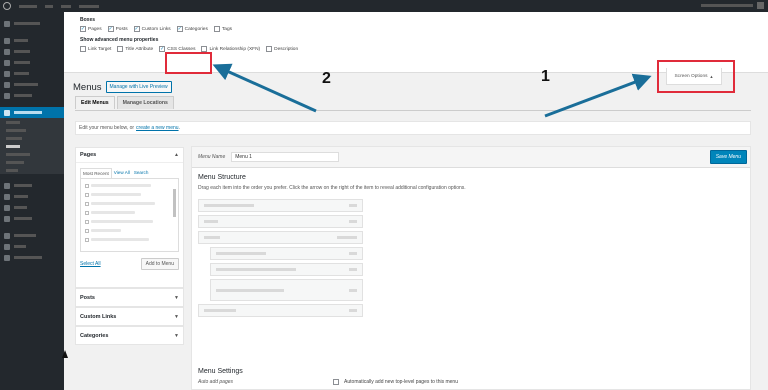 This screenshot has width=768, height=390. I want to click on admin-bar-new, so click(66, 6).